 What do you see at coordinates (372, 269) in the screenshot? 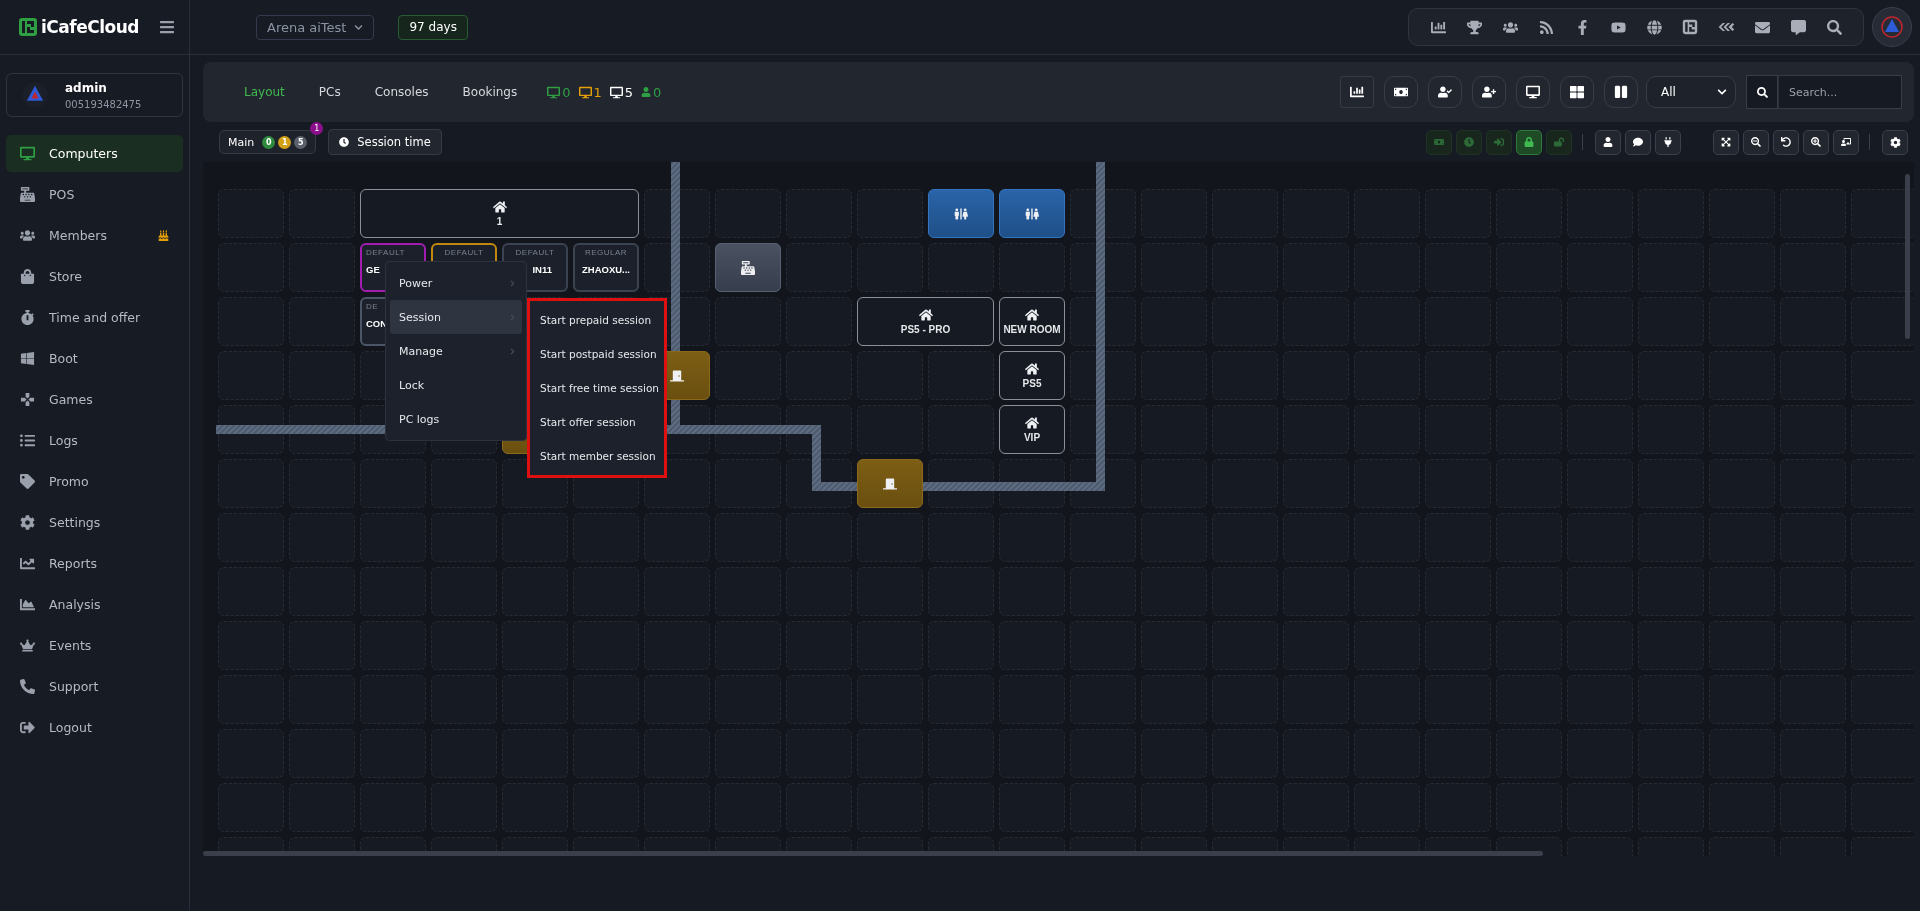
I see `pc-name: GE` at bounding box center [372, 269].